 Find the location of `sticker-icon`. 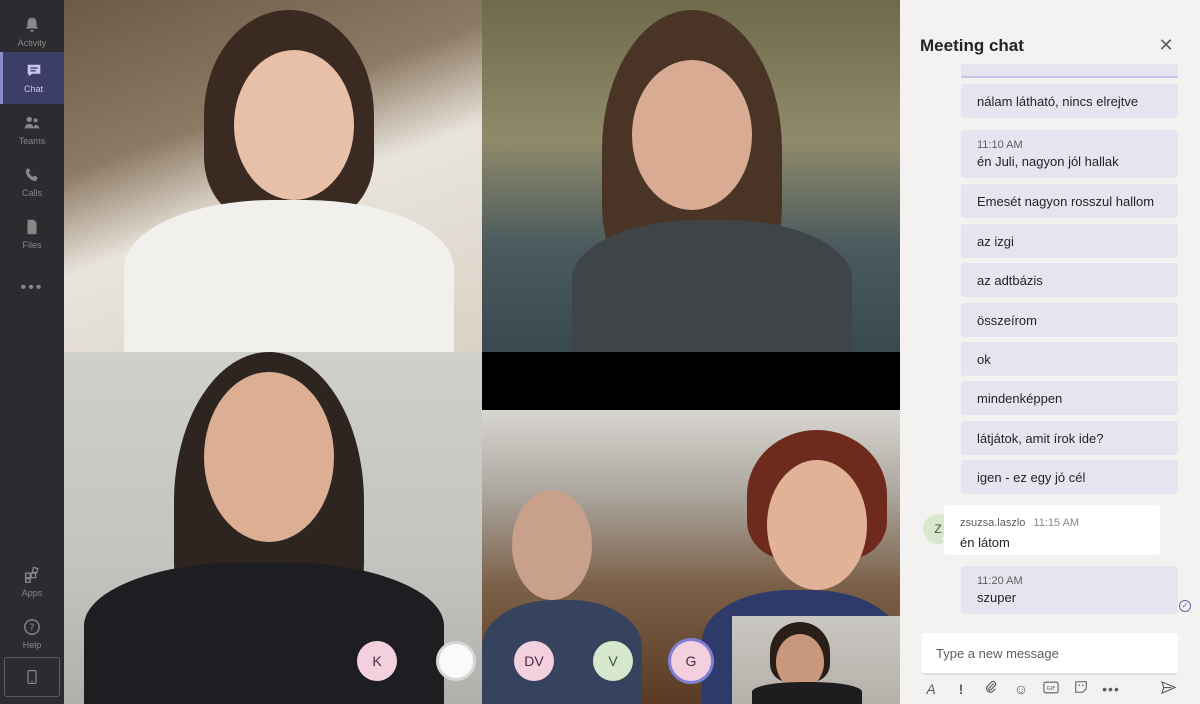

sticker-icon is located at coordinates (1081, 689).